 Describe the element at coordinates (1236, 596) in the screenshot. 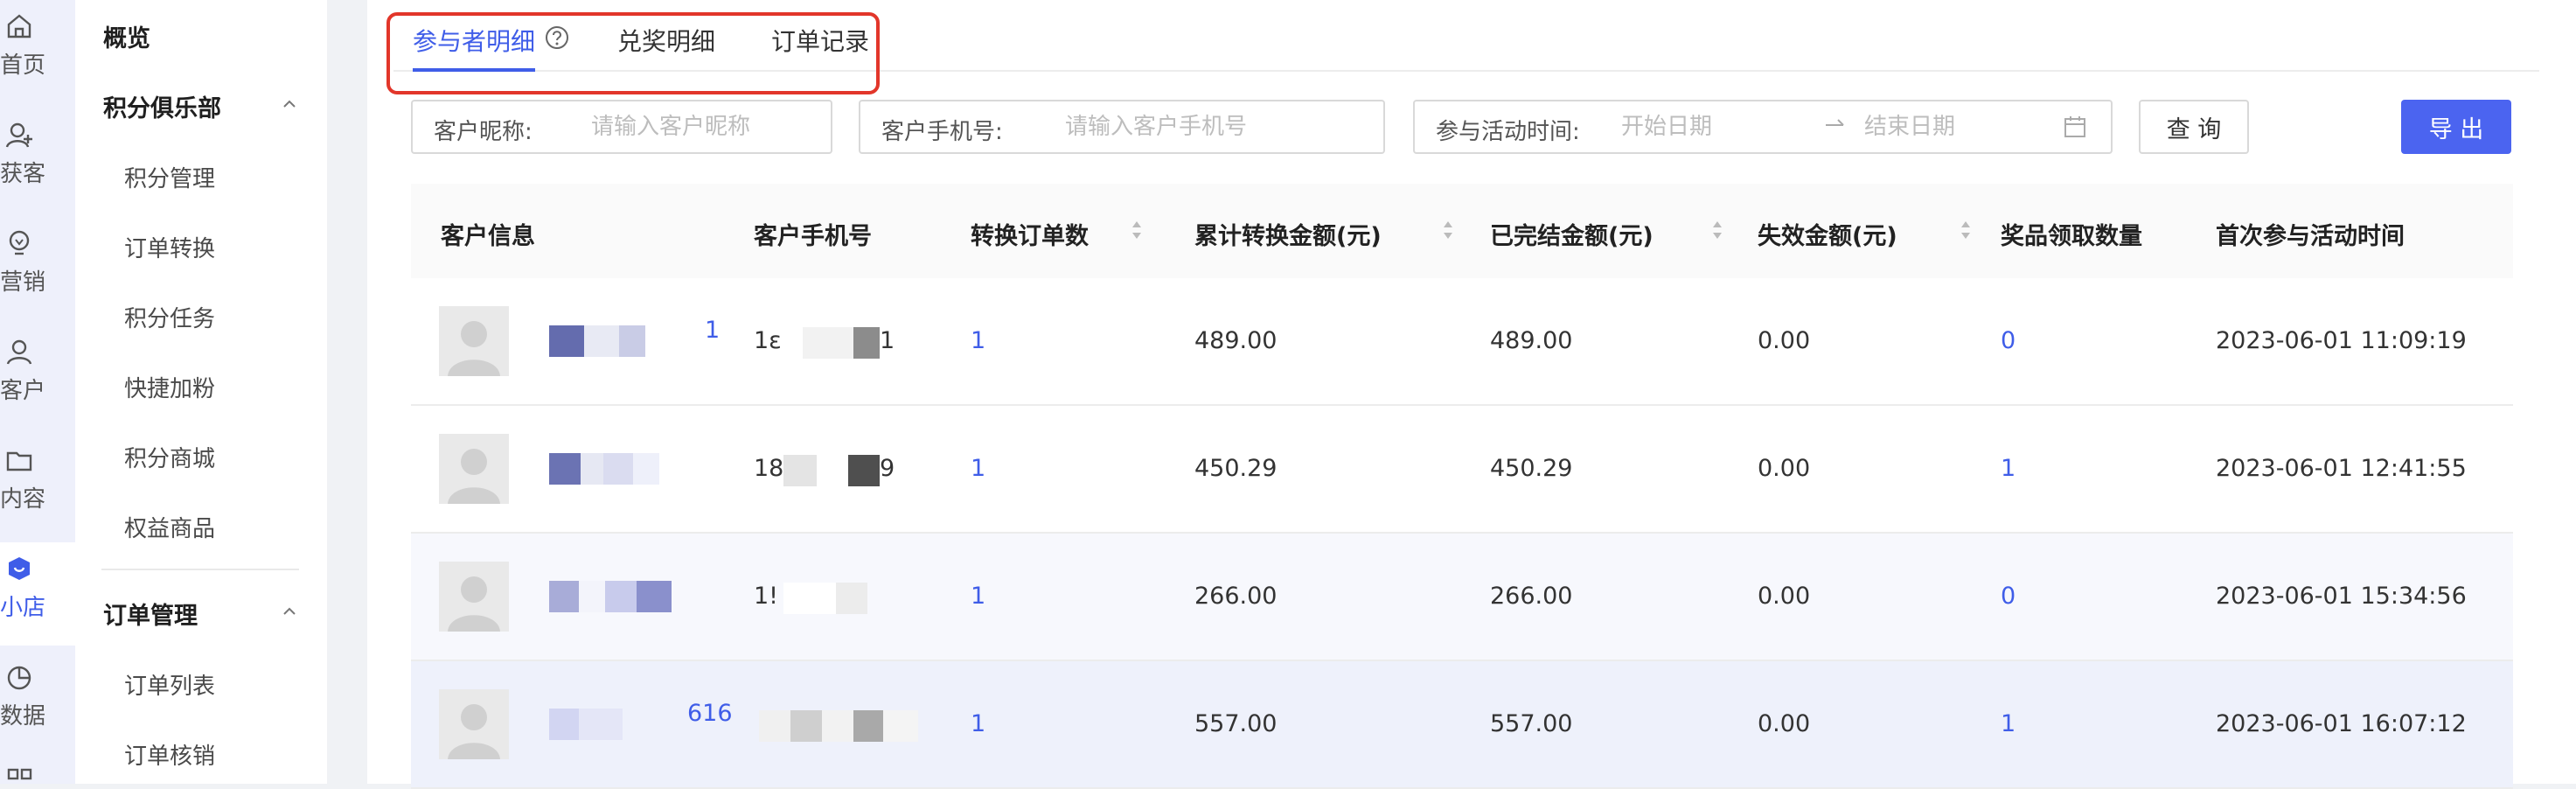

I see `total-amount: 266.00` at that location.